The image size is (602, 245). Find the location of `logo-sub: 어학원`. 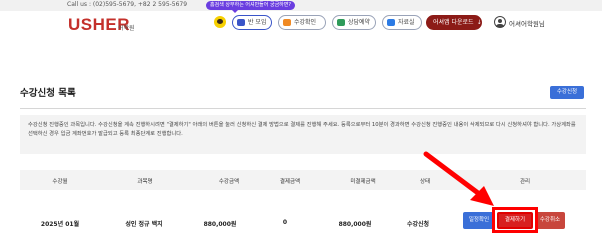

logo-sub: 어학원 is located at coordinates (126, 28).